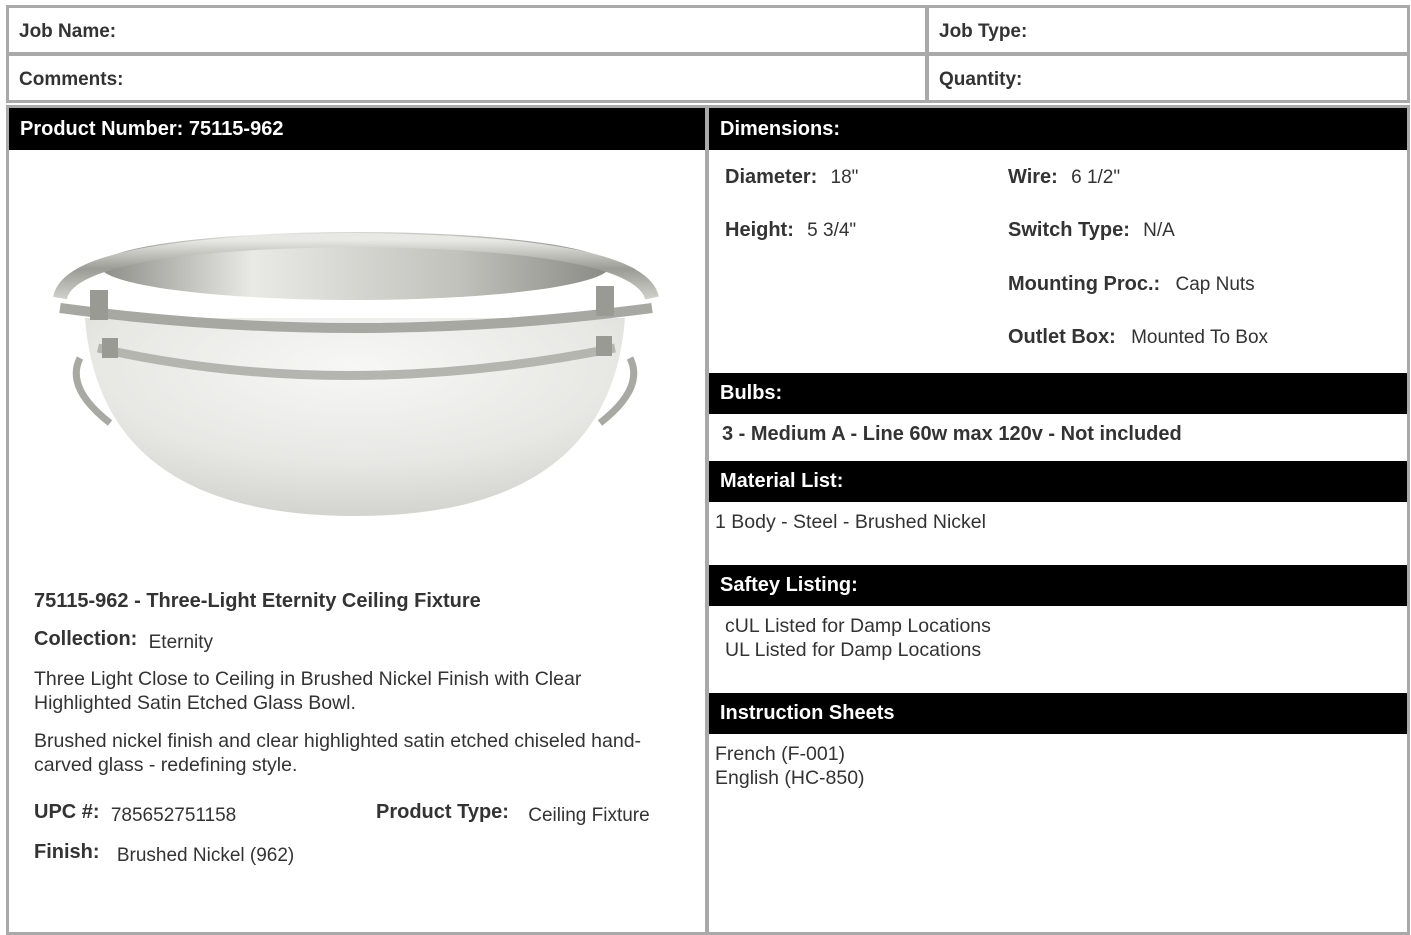 The image size is (1411, 935). Describe the element at coordinates (1159, 230) in the screenshot. I see `switch-type-value: N/A` at that location.